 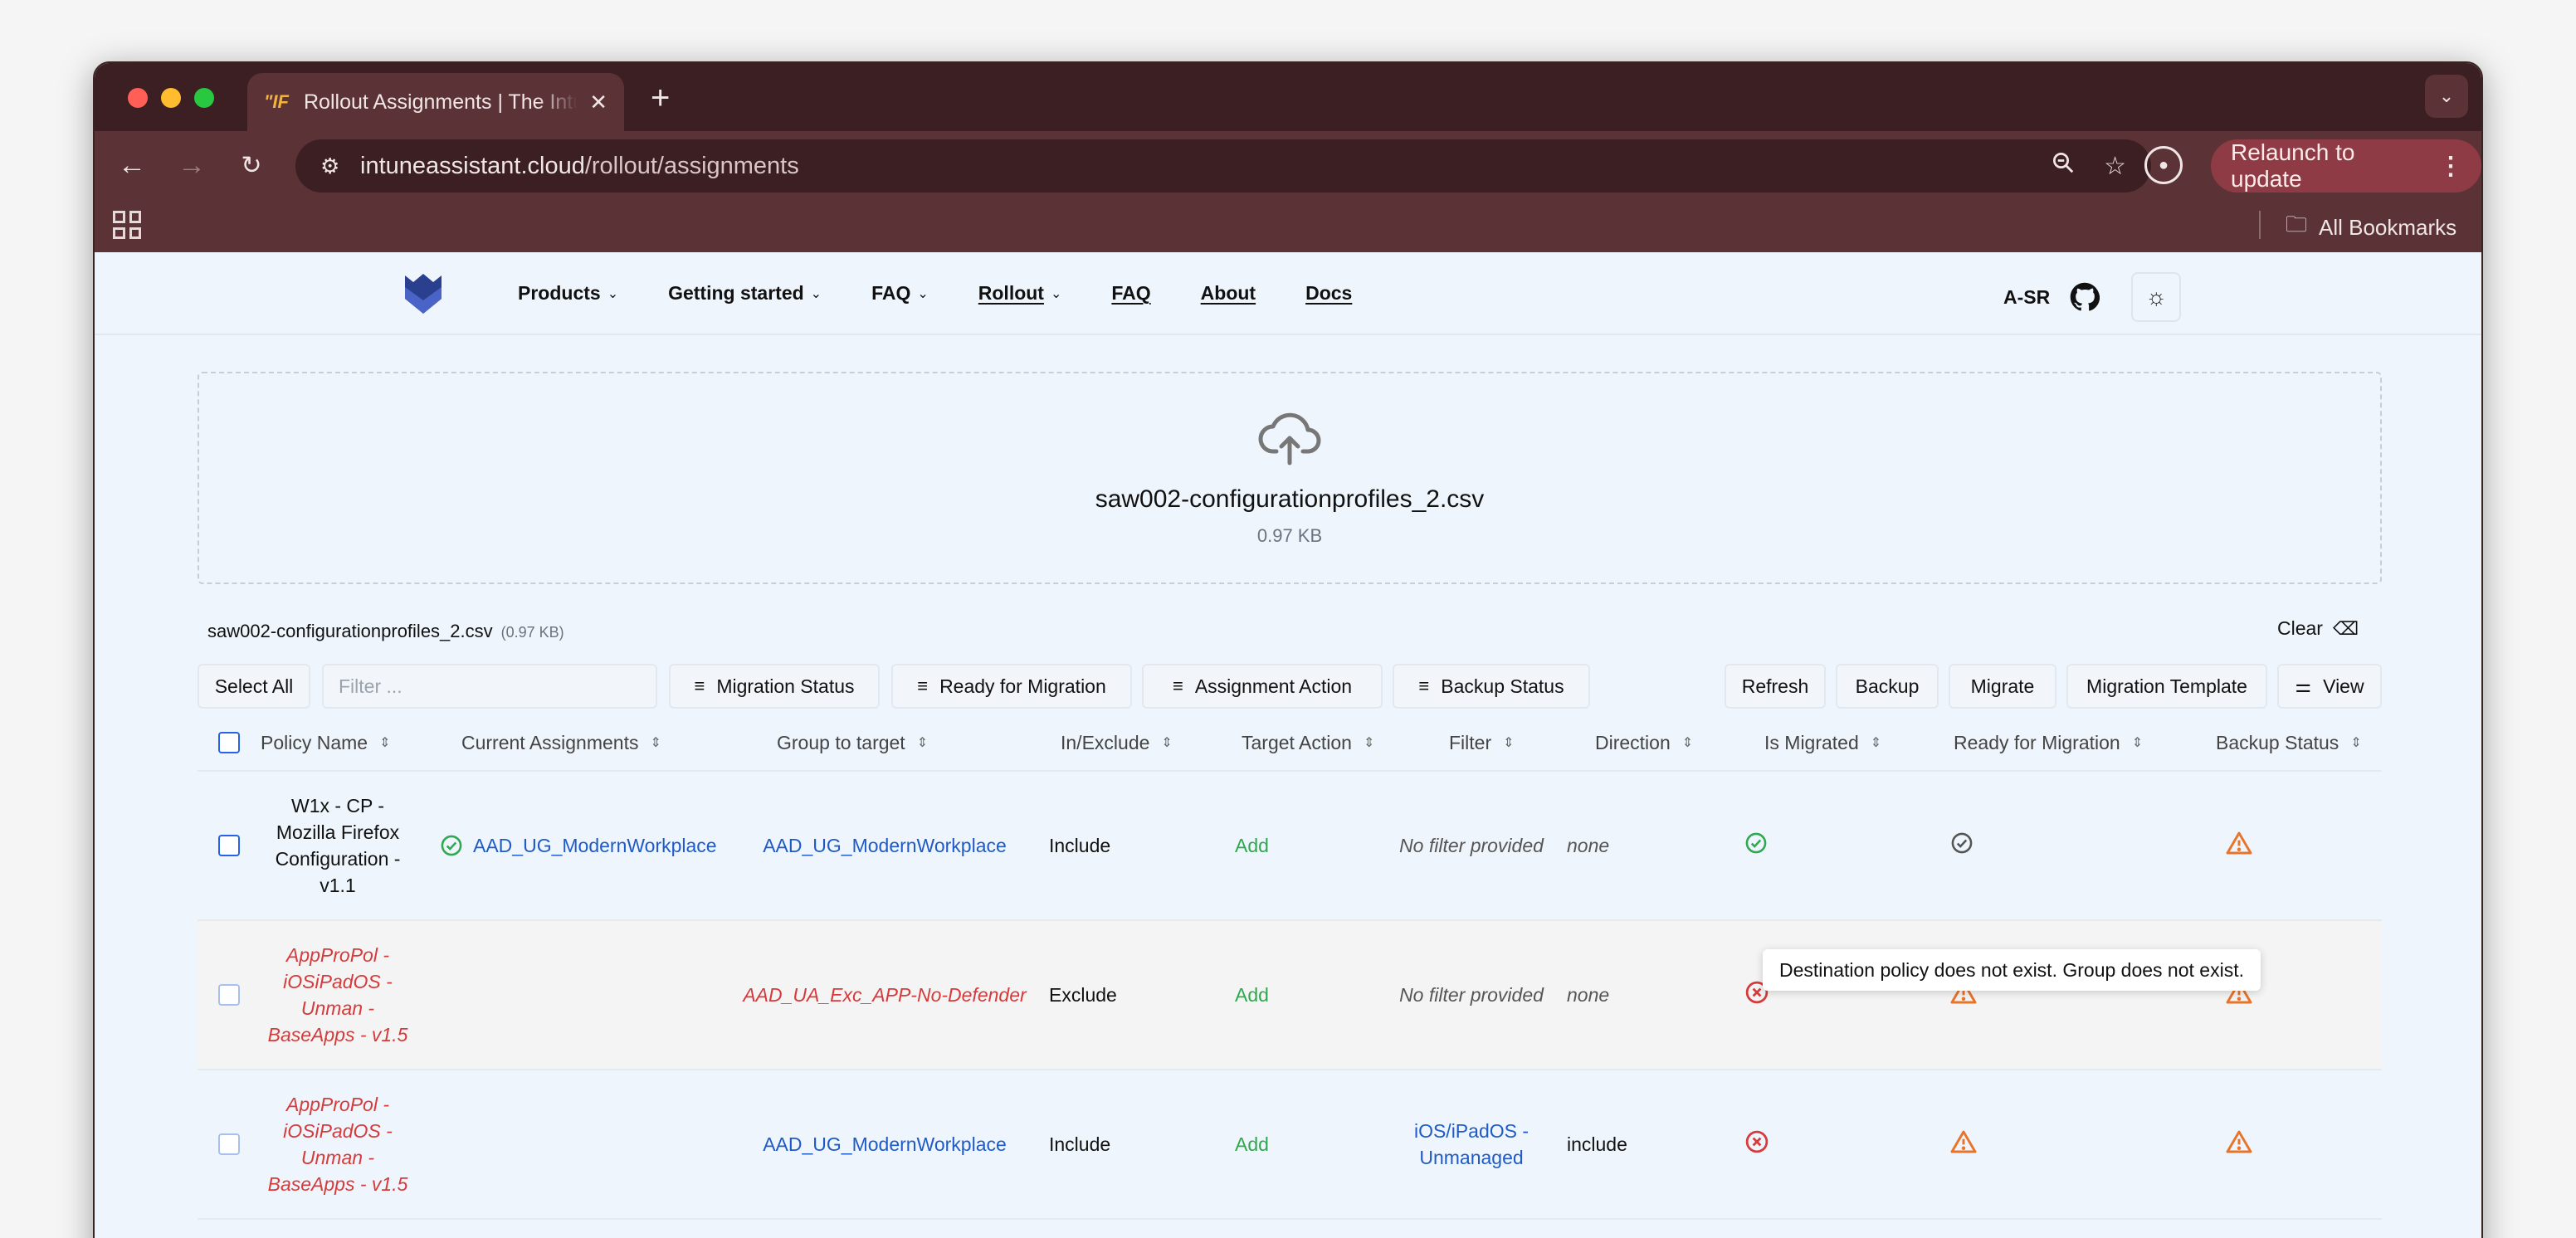 What do you see at coordinates (1962, 843) in the screenshot?
I see `ready-check-icon` at bounding box center [1962, 843].